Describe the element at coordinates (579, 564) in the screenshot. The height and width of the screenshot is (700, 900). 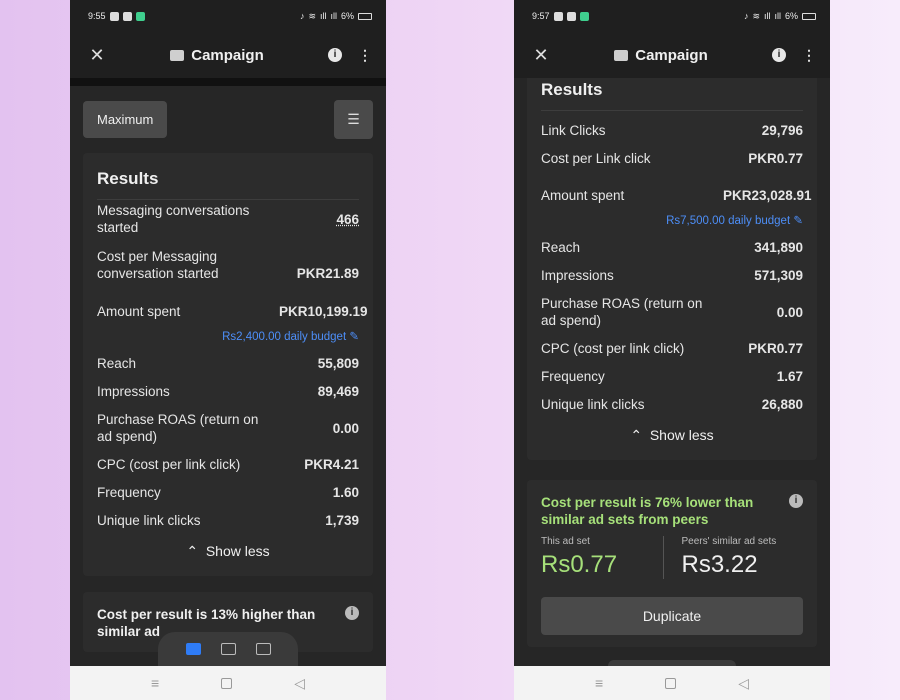
I see `this-ad-set-value: Rs0.77` at that location.